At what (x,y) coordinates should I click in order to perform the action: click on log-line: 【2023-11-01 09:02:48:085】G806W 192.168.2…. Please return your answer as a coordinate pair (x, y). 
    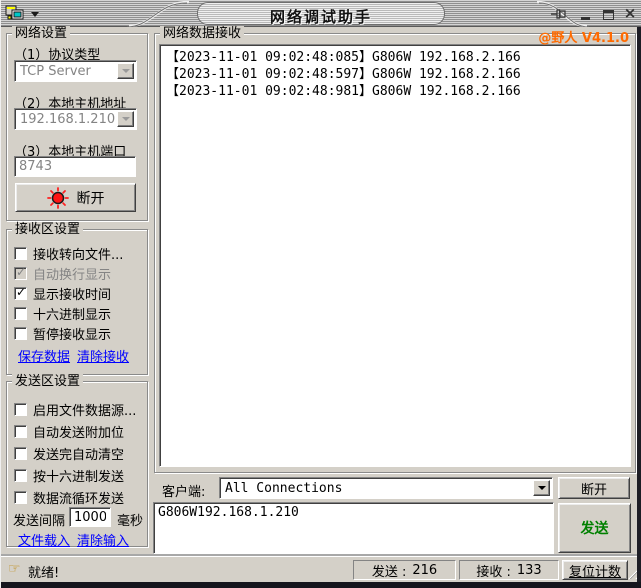
    Looking at the image, I should click on (343, 57).